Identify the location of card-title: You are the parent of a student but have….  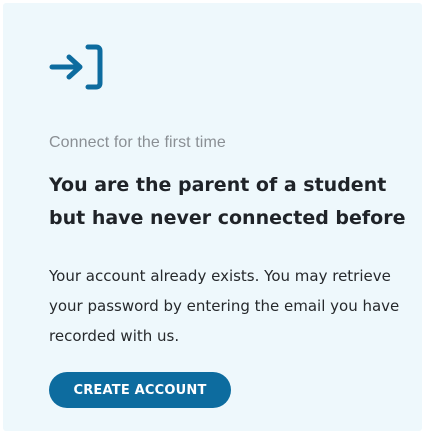
(227, 201).